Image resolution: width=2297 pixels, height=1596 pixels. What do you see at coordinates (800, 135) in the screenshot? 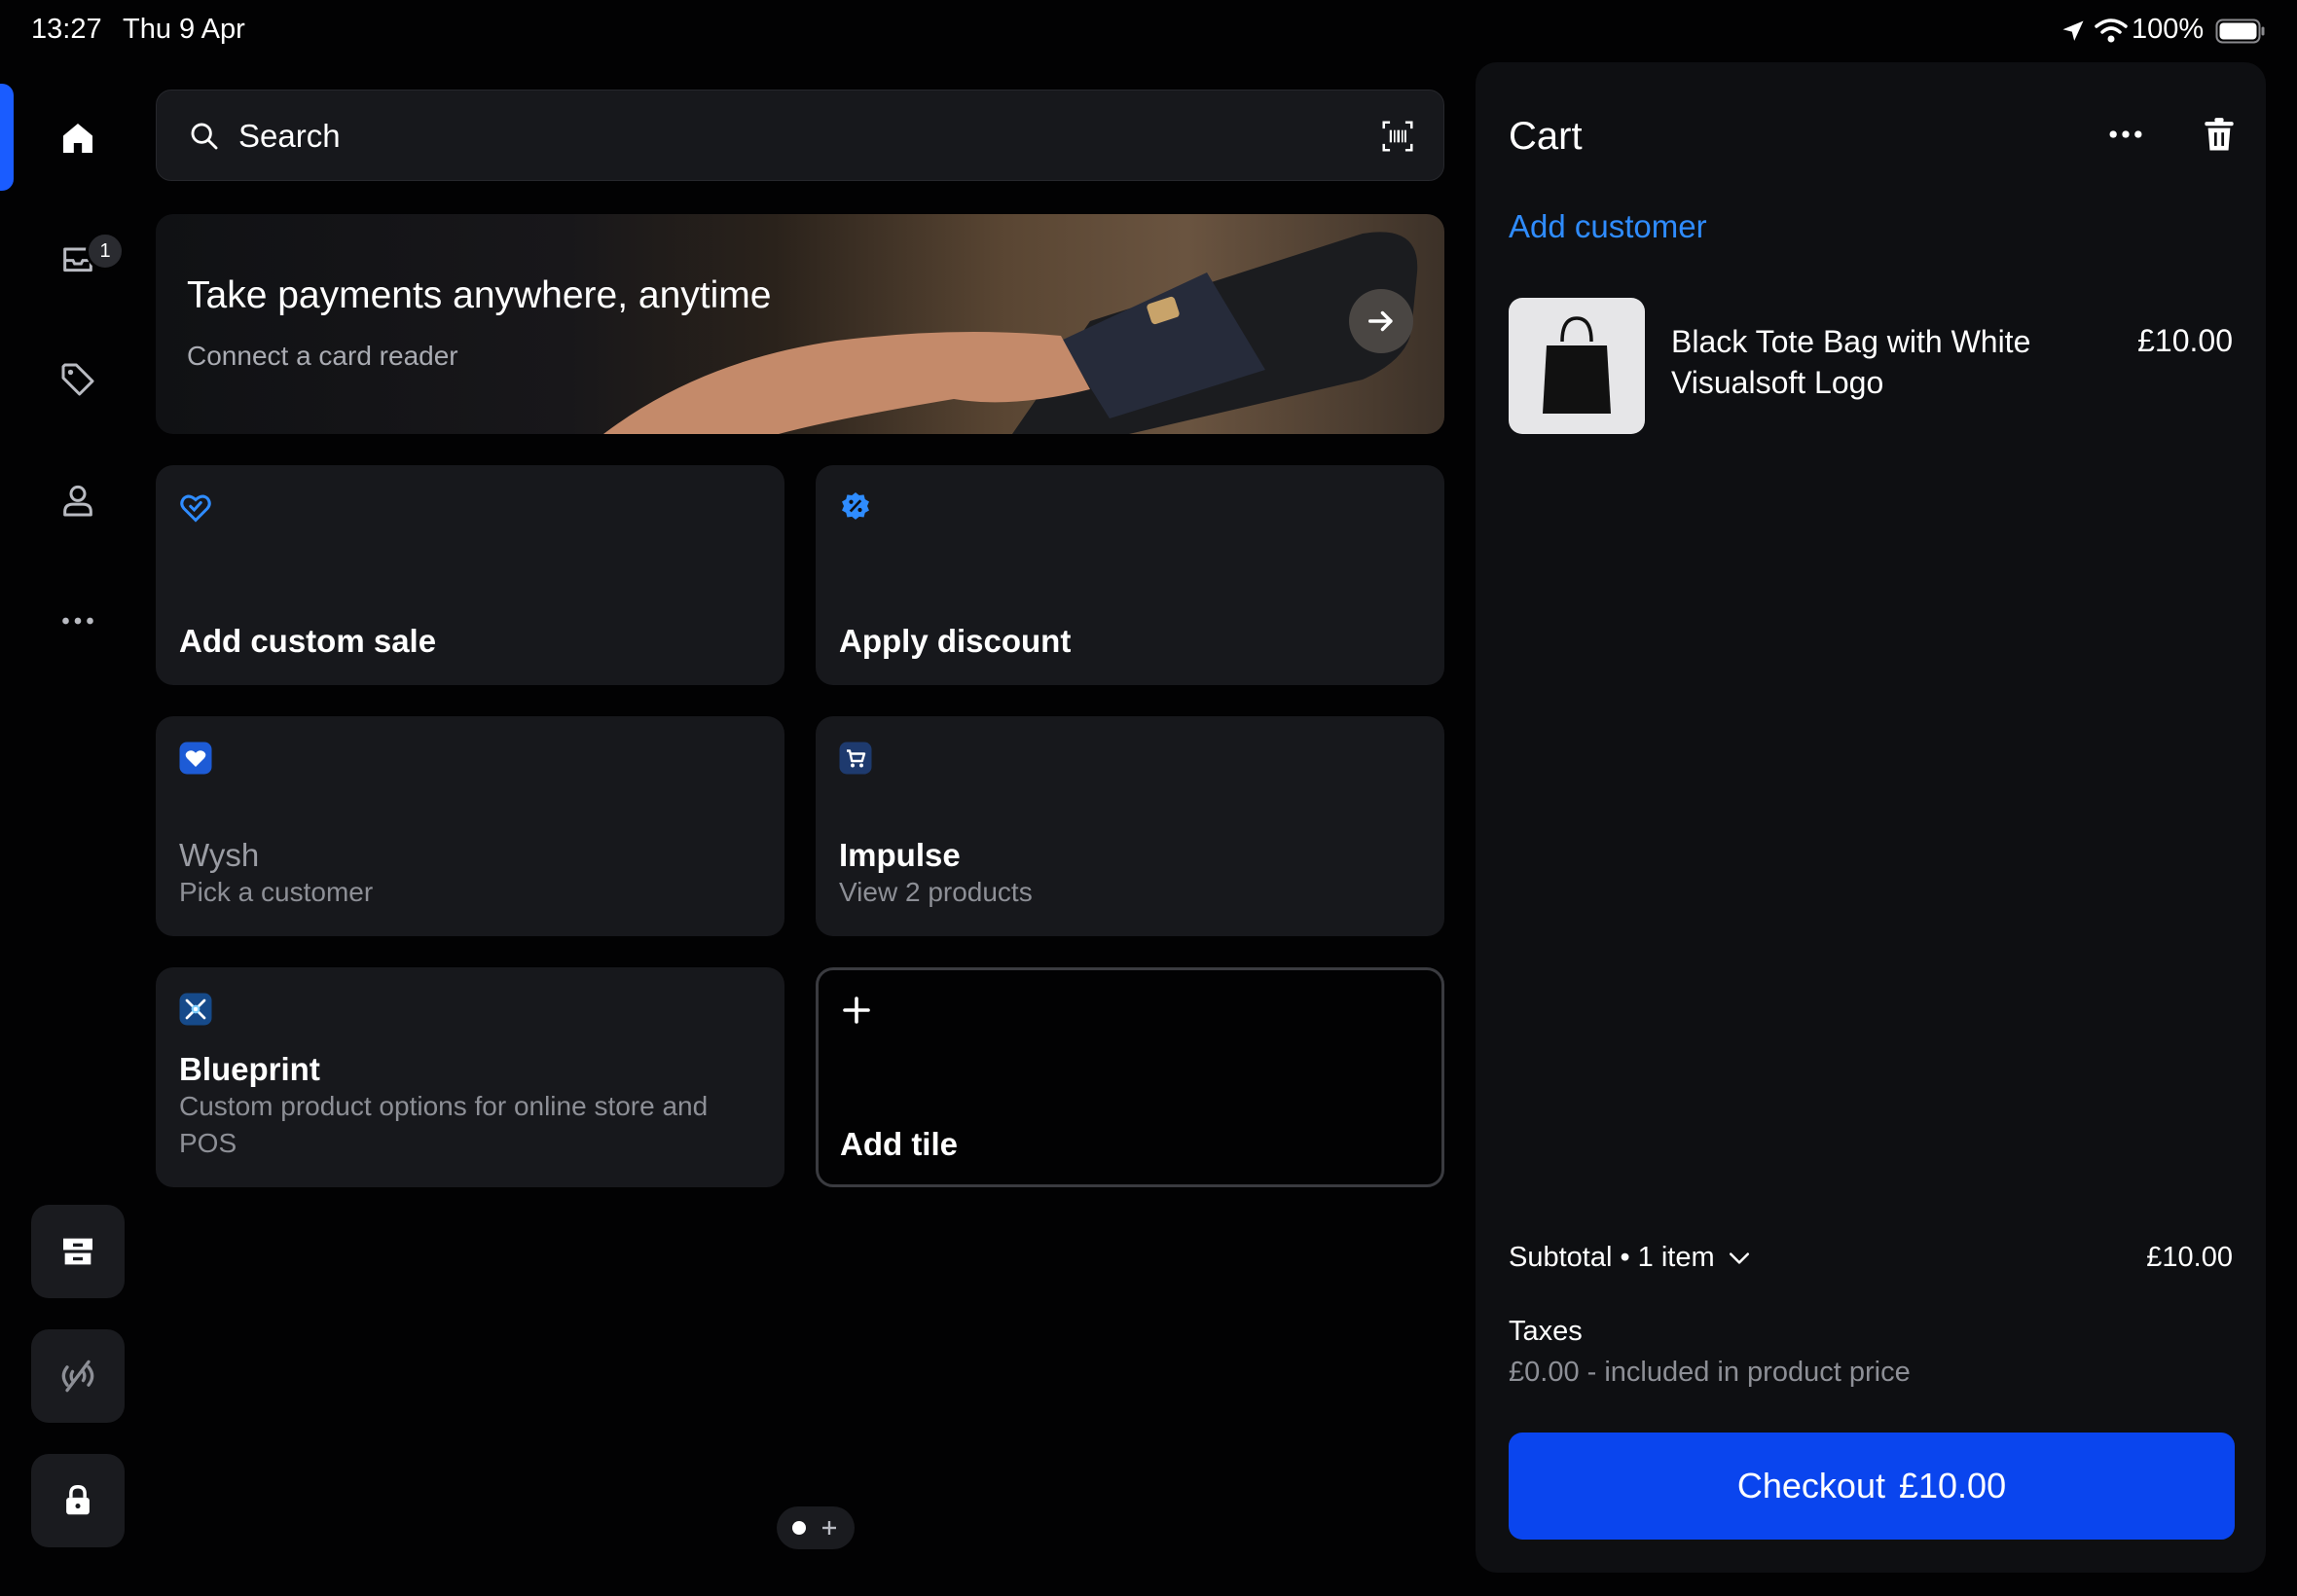
I see `search-bar: Search` at bounding box center [800, 135].